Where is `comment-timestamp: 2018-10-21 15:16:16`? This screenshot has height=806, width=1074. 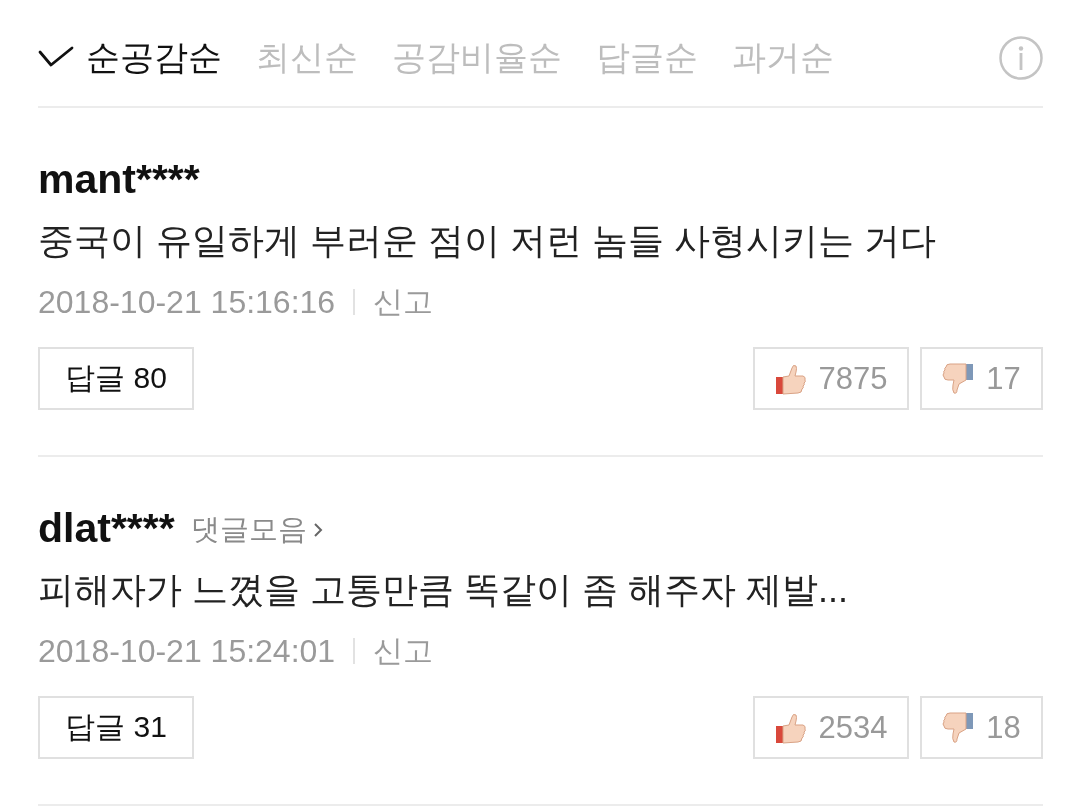
comment-timestamp: 2018-10-21 15:16:16 is located at coordinates (187, 302).